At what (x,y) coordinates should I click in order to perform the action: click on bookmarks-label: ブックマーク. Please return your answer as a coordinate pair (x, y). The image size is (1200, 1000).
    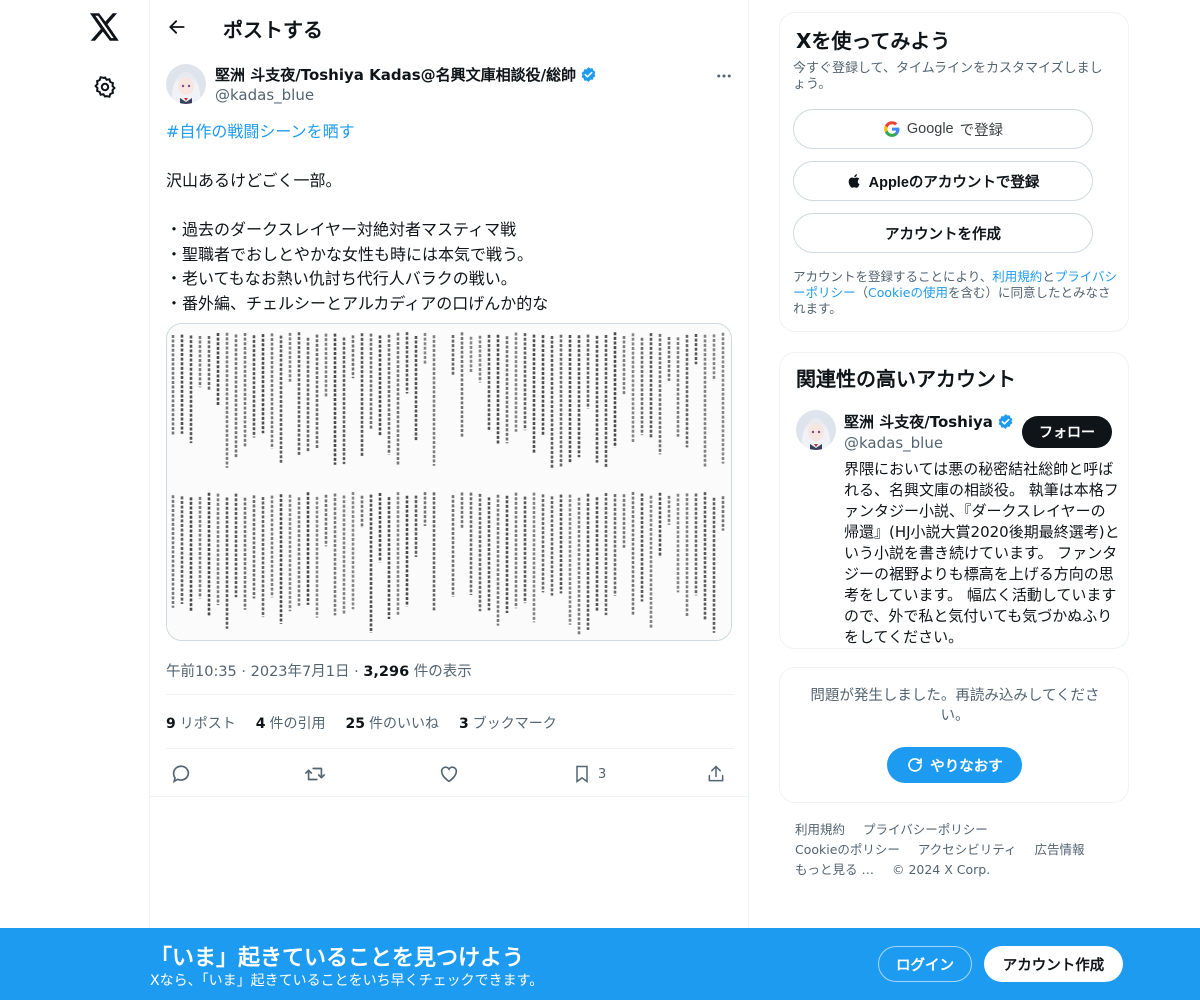
    Looking at the image, I should click on (514, 724).